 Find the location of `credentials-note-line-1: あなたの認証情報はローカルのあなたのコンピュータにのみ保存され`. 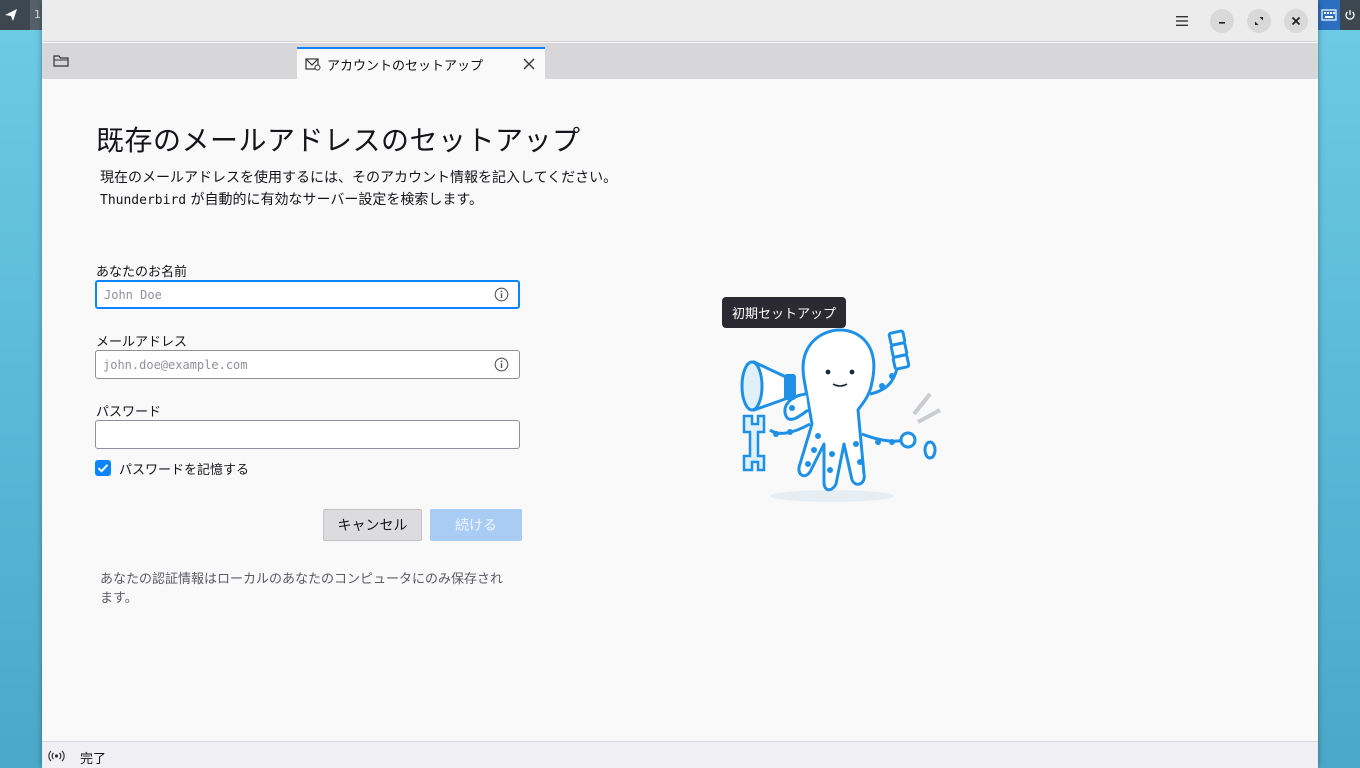

credentials-note-line-1: あなたの認証情報はローカルのあなたのコンピュータにのみ保存され is located at coordinates (302, 579).